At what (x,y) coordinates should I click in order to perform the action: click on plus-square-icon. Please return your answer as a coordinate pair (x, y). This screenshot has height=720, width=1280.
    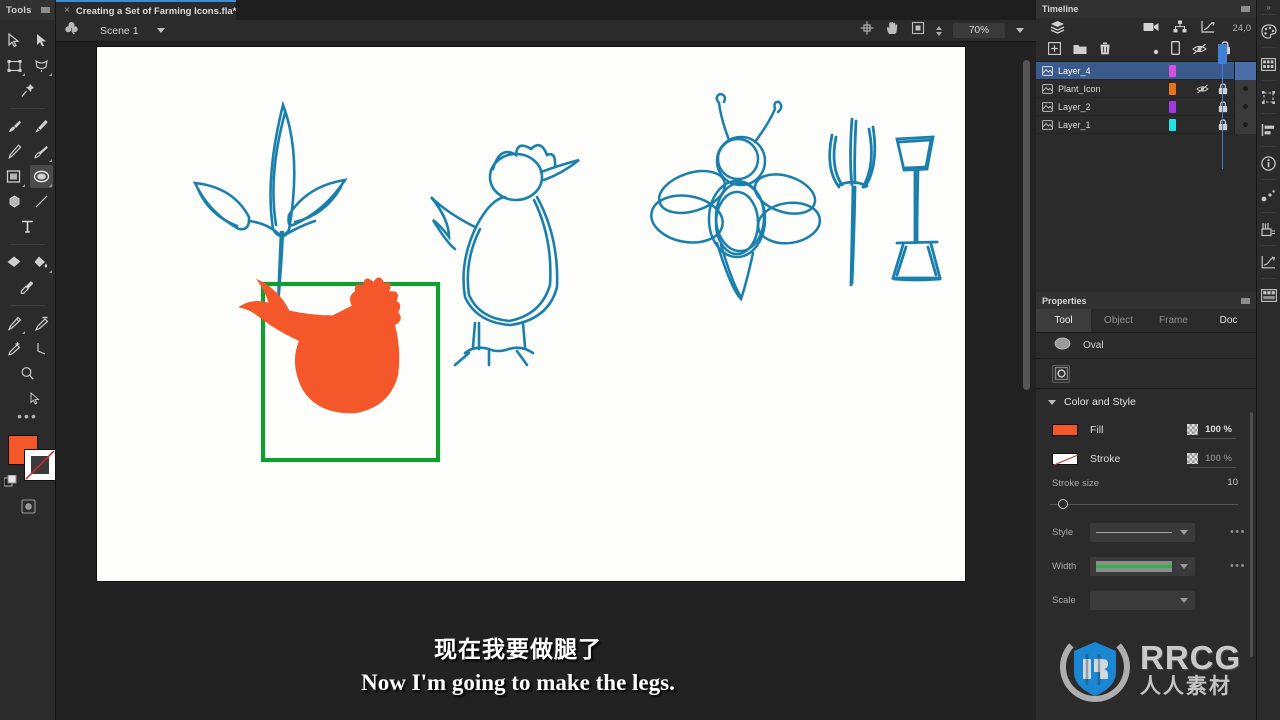
    Looking at the image, I should click on (1054, 50).